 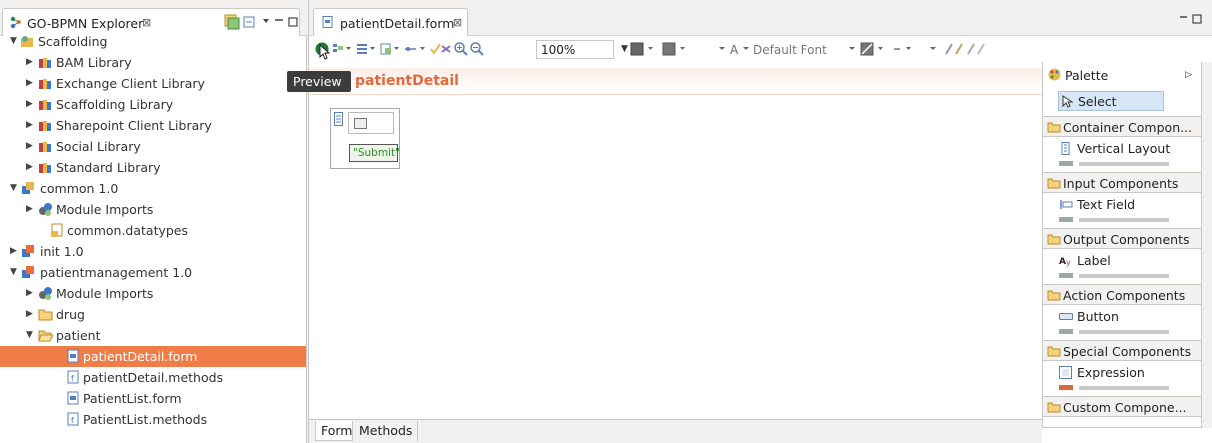 What do you see at coordinates (266, 21) in the screenshot?
I see `view-menu-icon` at bounding box center [266, 21].